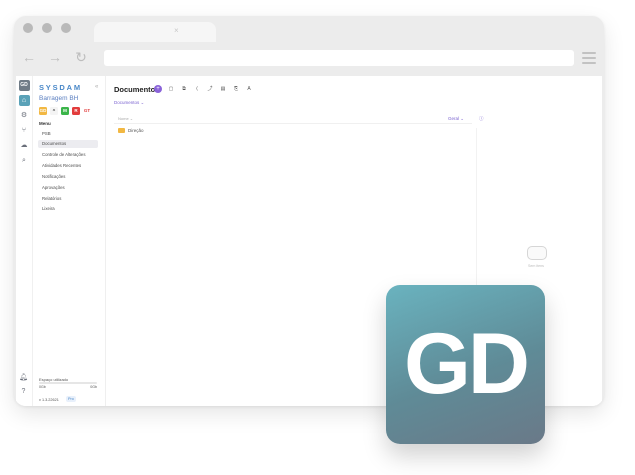 The image size is (635, 475). I want to click on folder-icon, so click(121, 130).